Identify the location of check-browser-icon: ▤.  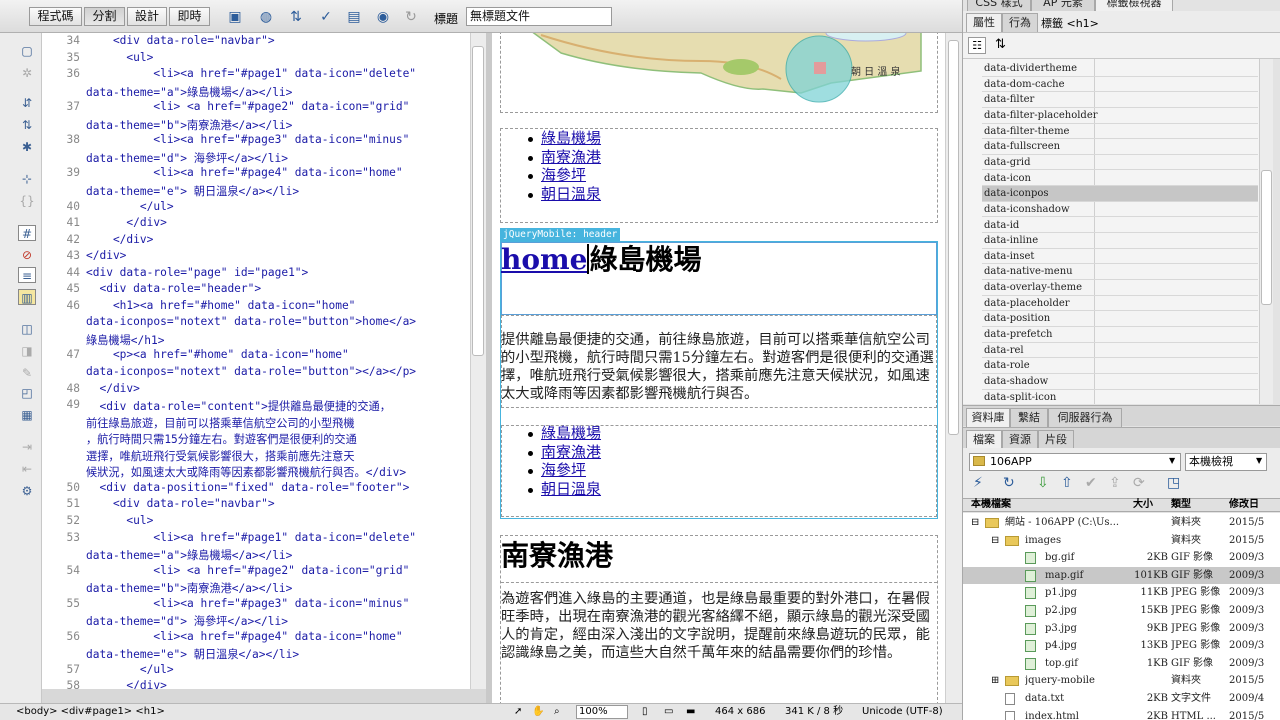
(354, 17).